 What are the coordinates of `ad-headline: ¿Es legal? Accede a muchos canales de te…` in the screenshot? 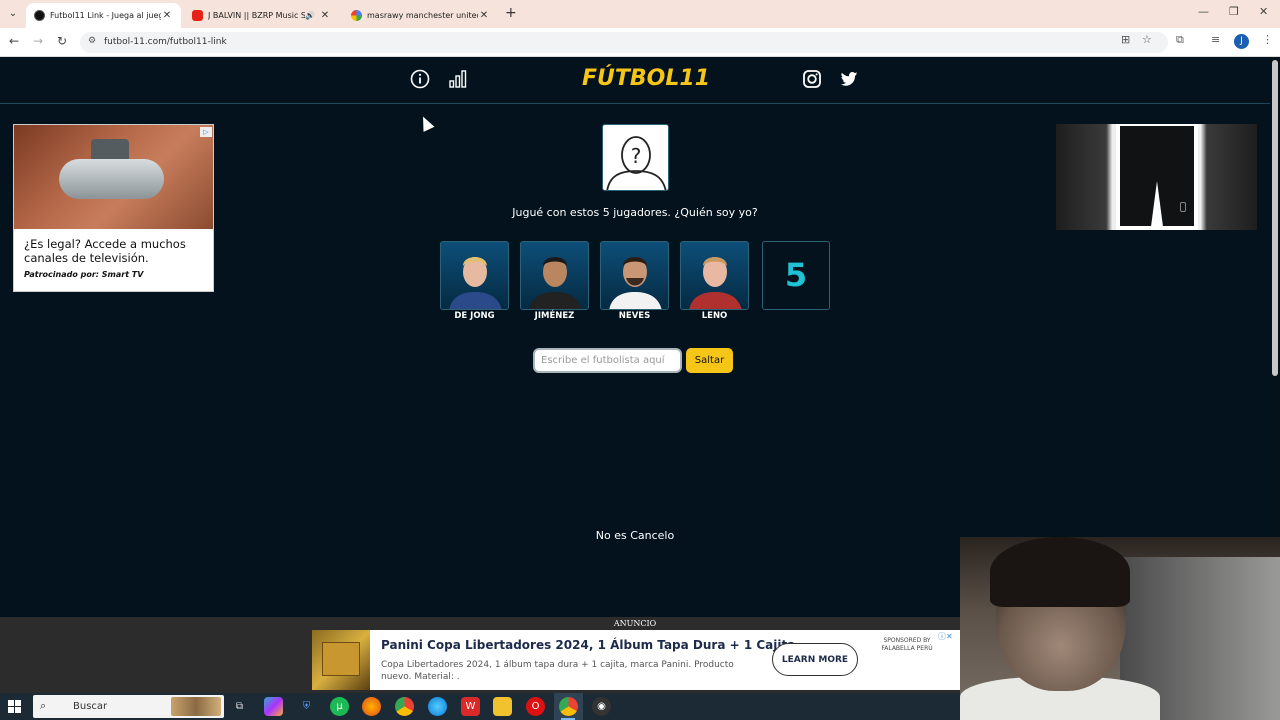 It's located at (116, 251).